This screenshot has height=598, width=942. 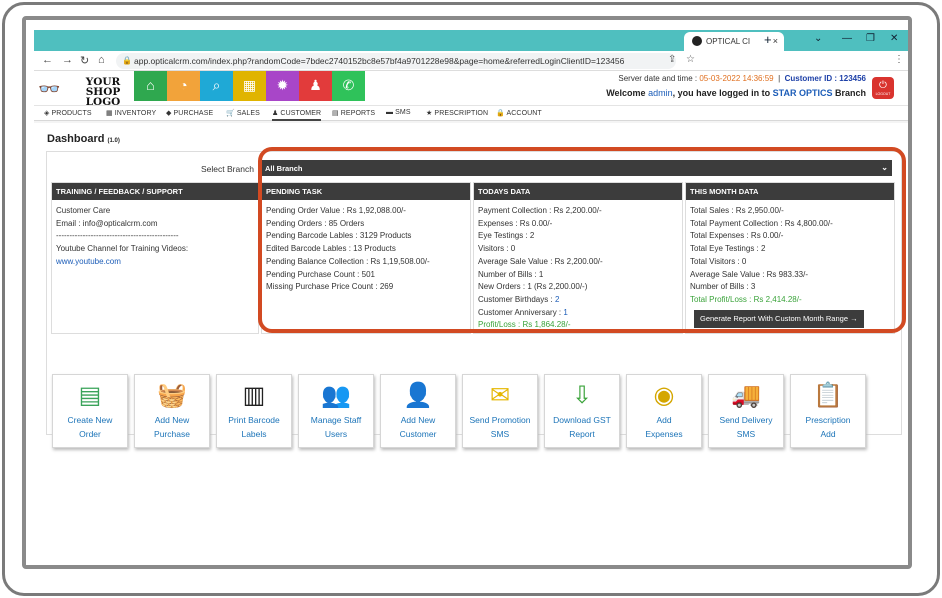 I want to click on pending-line: Missing Purchase Price Count : 269, so click(x=330, y=287).